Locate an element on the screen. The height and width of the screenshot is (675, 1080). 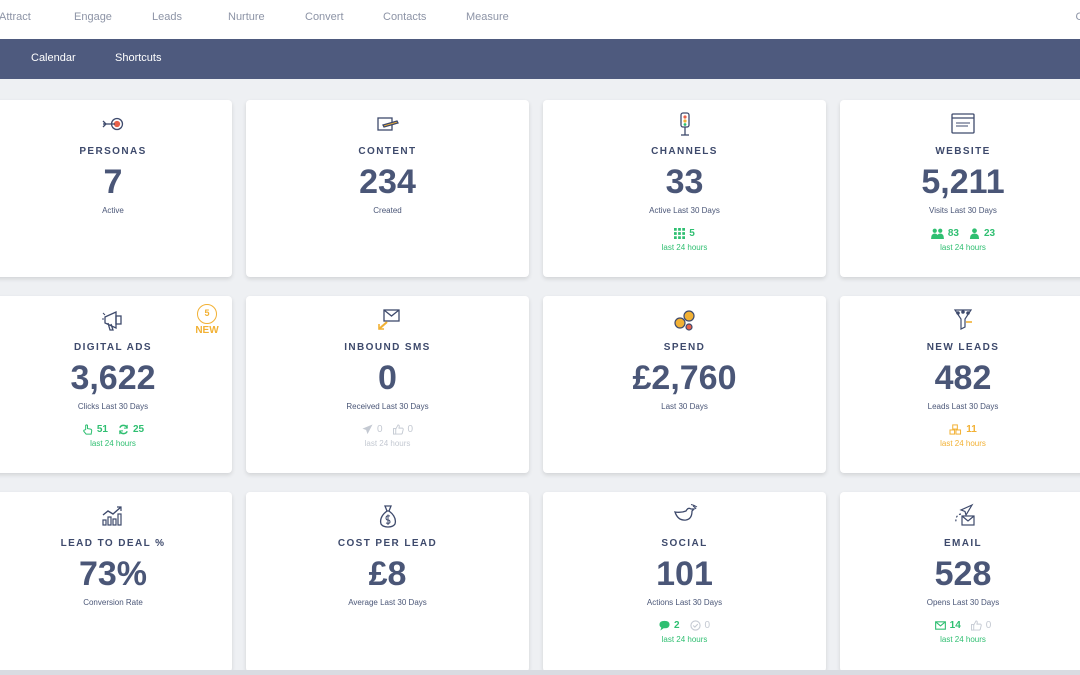
money-bag-icon is located at coordinates (388, 516).